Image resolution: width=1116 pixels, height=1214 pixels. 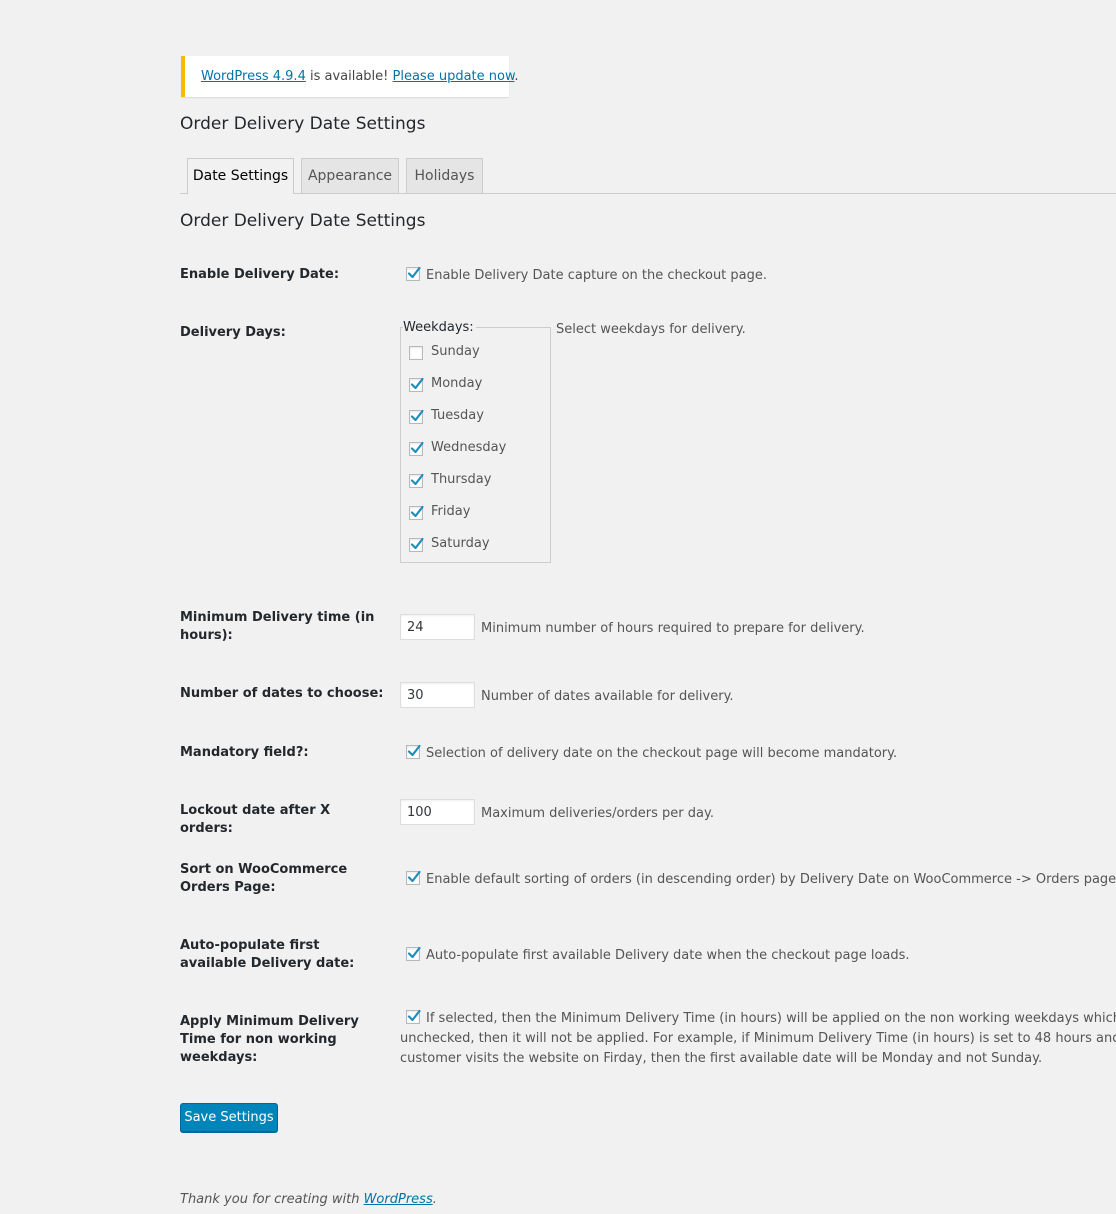 What do you see at coordinates (398, 1199) in the screenshot?
I see `footer-wordpress-link: WordPress` at bounding box center [398, 1199].